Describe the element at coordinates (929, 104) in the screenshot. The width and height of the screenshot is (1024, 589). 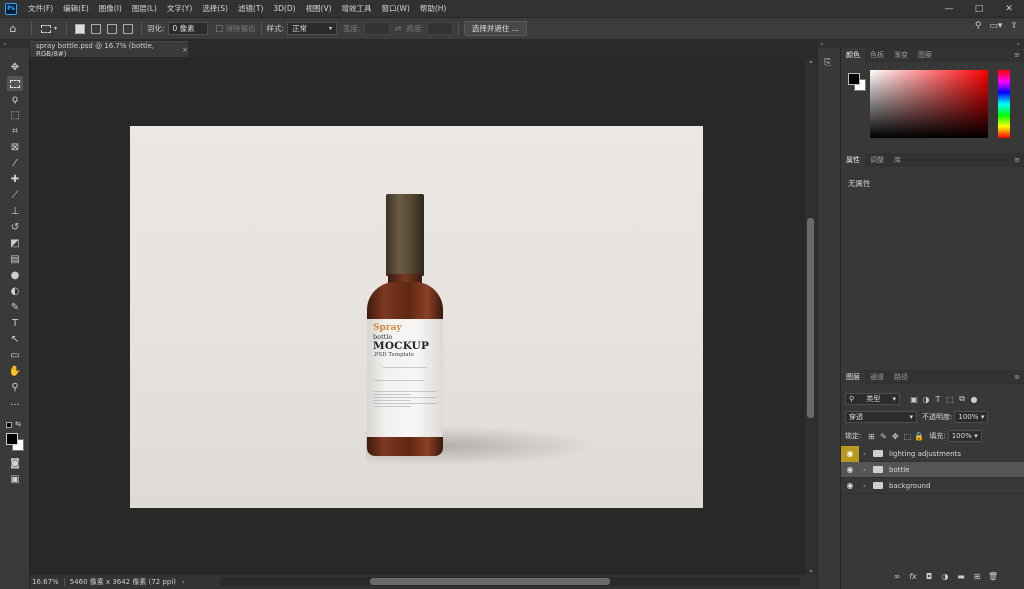
I see `color-field` at that location.